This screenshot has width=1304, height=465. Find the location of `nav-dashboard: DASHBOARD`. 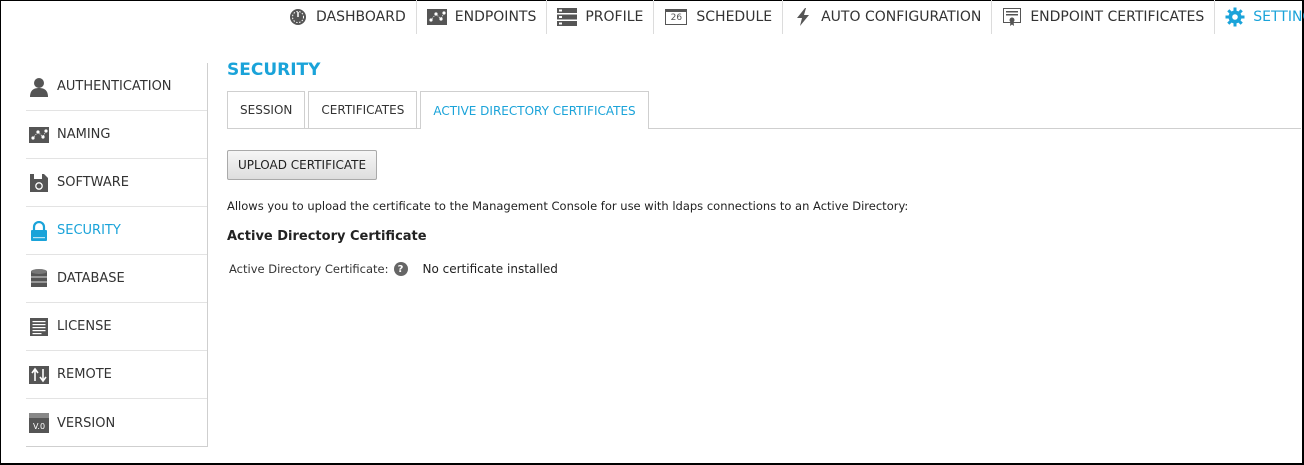

nav-dashboard: DASHBOARD is located at coordinates (347, 17).